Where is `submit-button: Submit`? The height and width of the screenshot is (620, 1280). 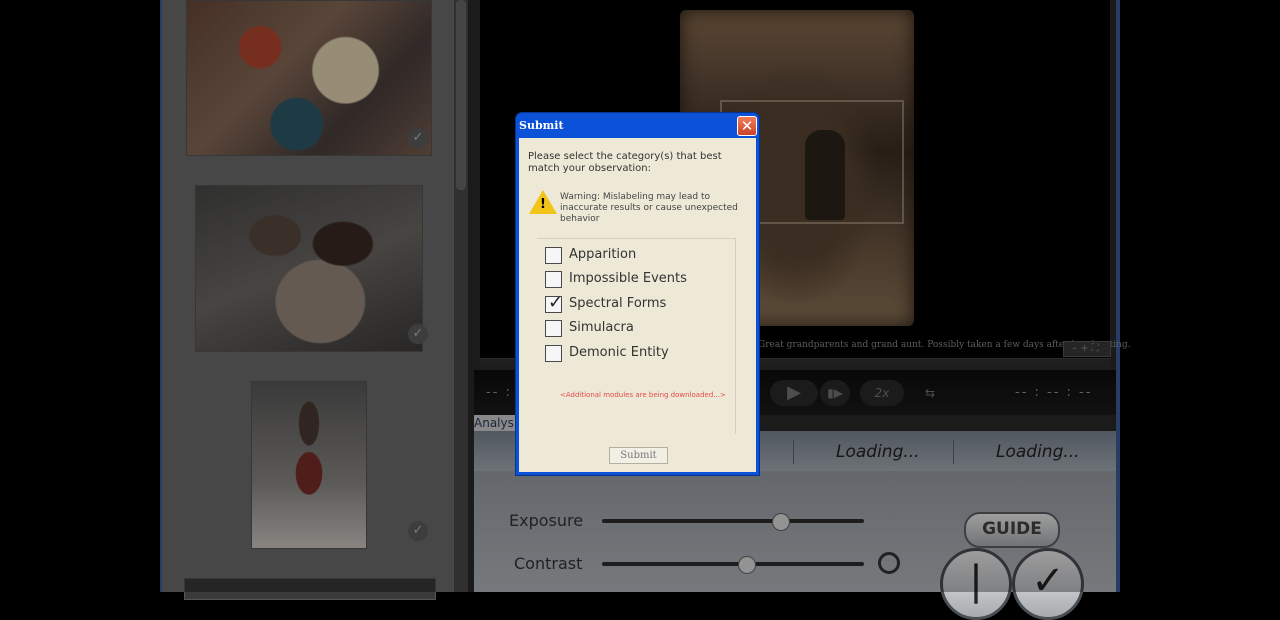 submit-button: Submit is located at coordinates (638, 455).